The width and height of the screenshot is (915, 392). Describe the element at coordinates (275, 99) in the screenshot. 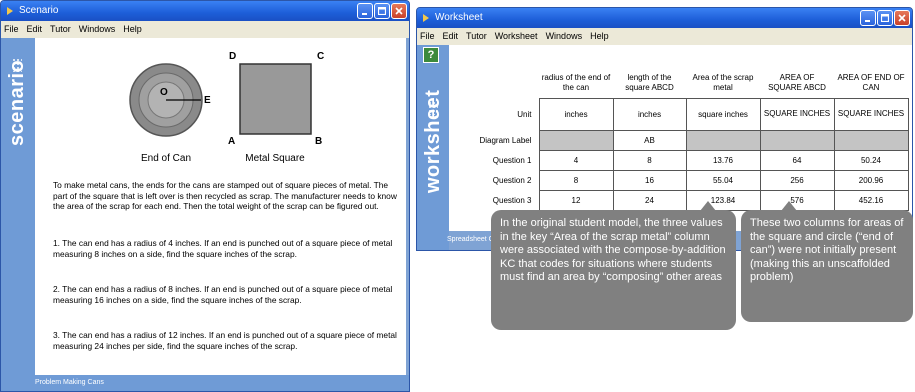

I see `metal-square` at that location.